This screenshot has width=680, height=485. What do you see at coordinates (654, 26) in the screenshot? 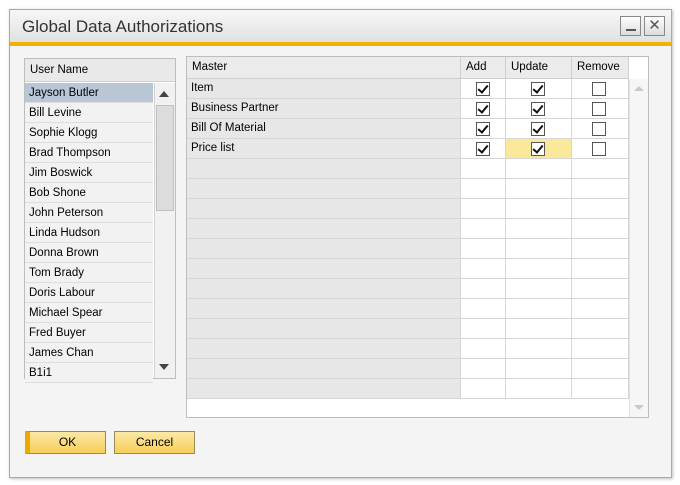
I see `close-button: ✕` at bounding box center [654, 26].